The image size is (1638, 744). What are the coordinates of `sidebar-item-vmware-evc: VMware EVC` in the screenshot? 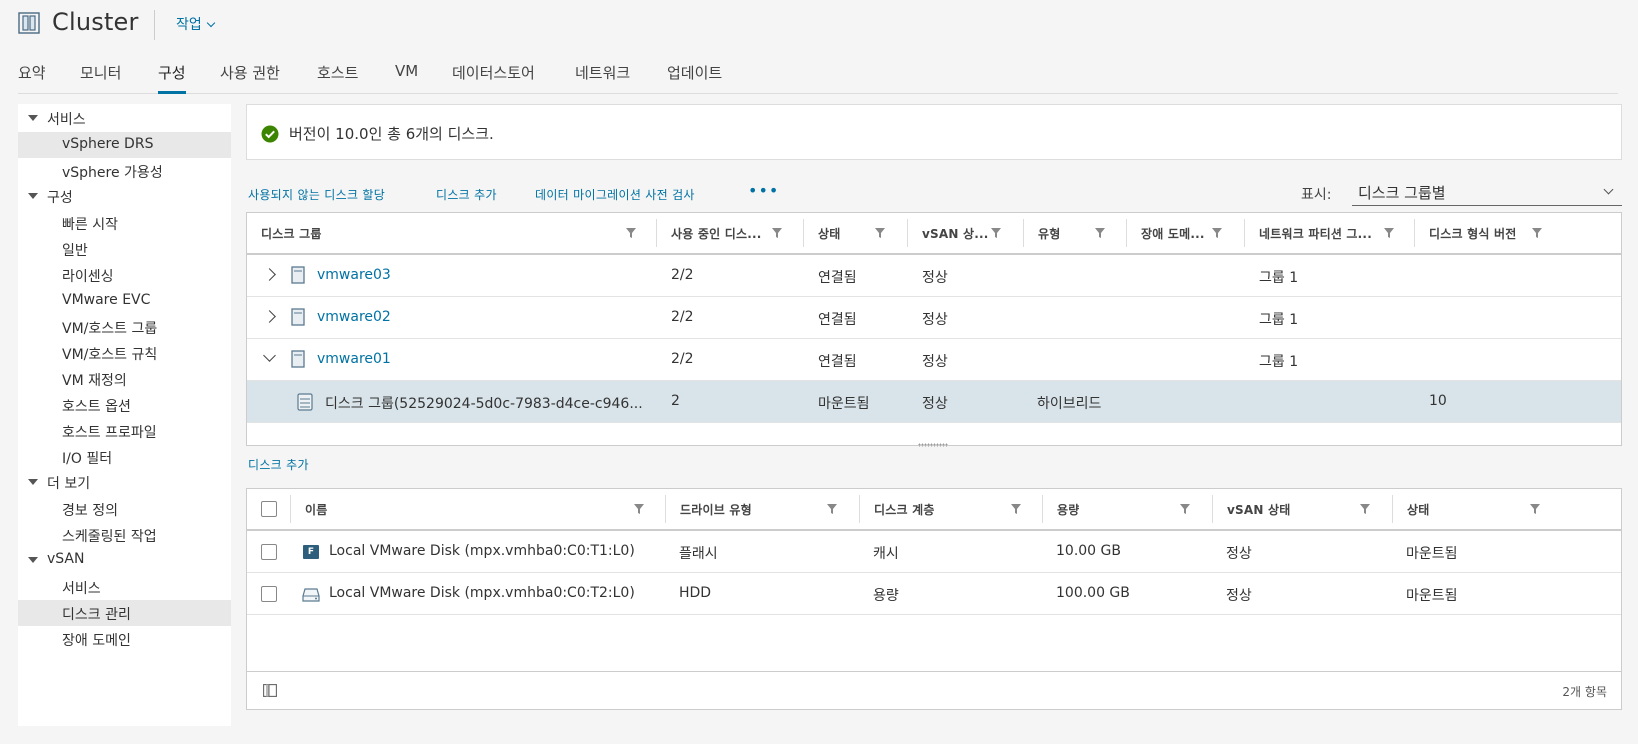 It's located at (124, 301).